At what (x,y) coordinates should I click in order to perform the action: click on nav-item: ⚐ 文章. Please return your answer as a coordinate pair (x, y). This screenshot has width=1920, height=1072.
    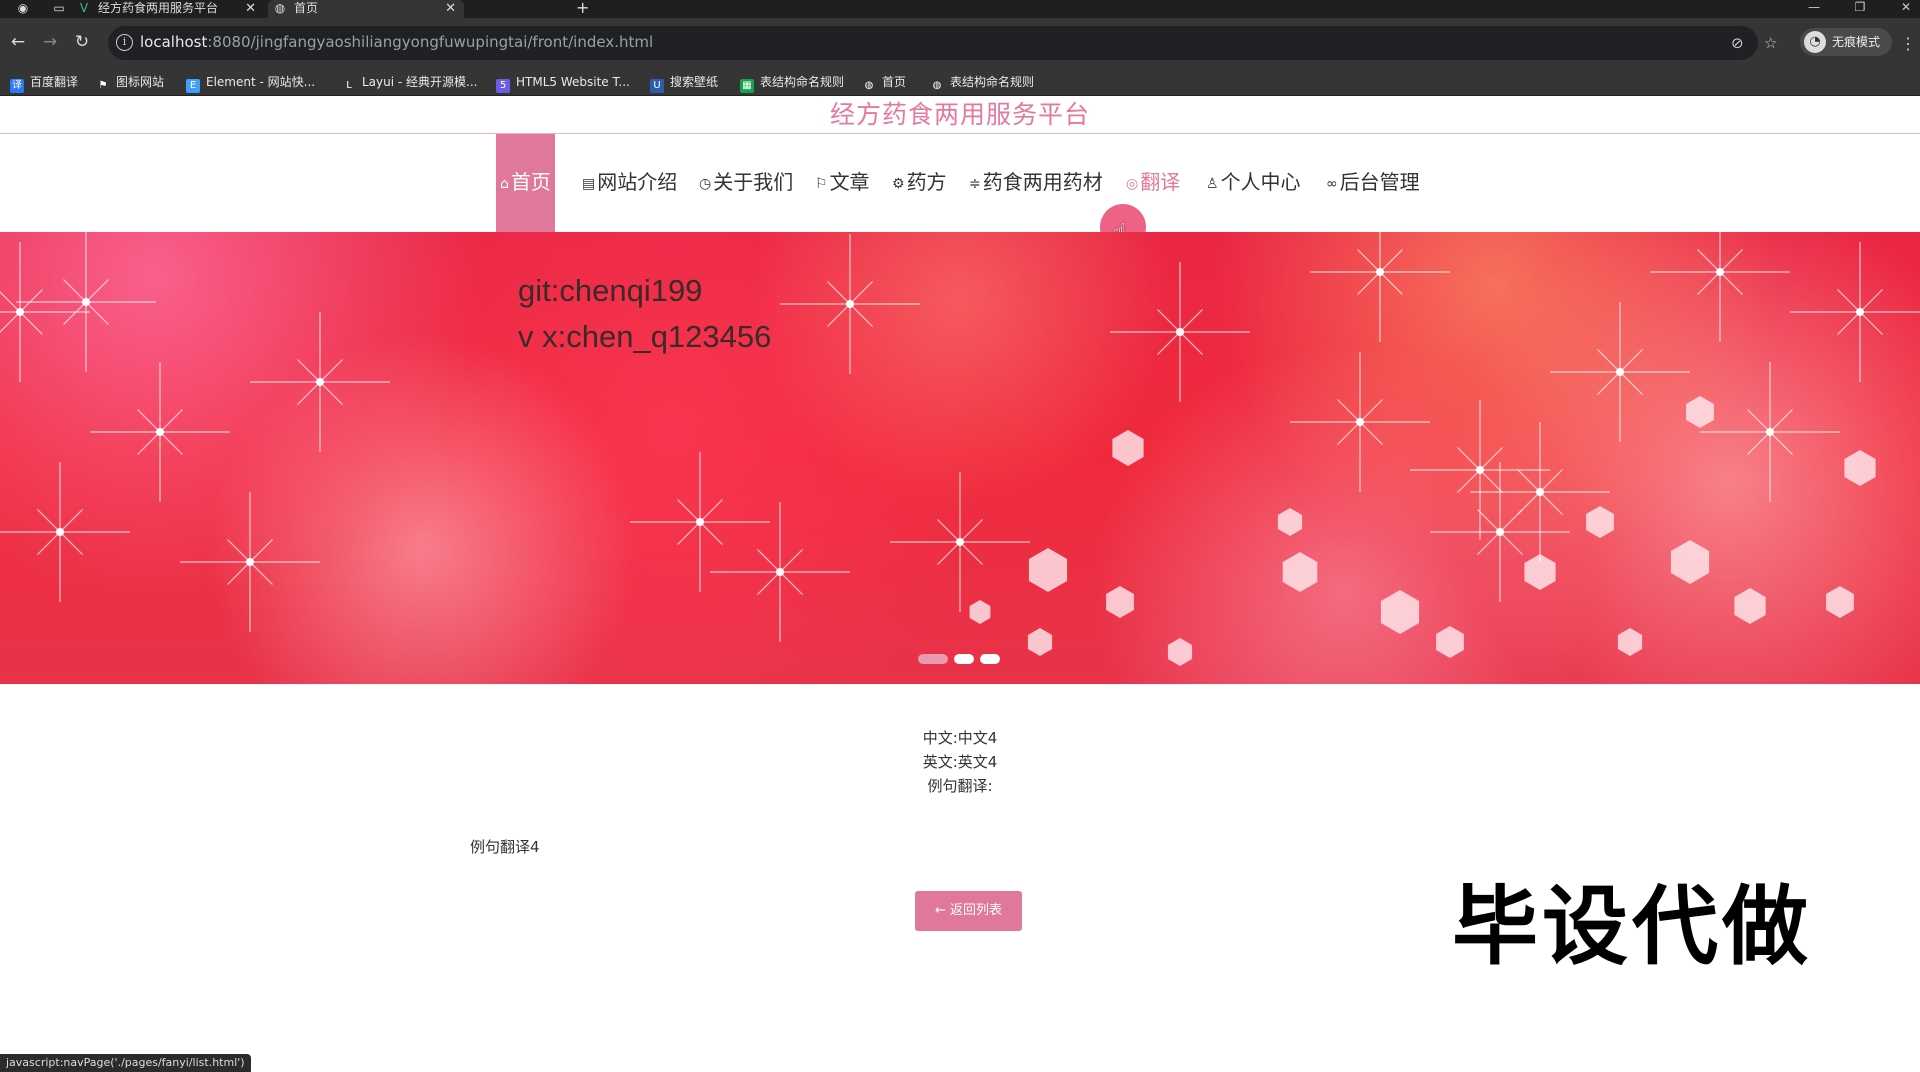
    Looking at the image, I should click on (842, 183).